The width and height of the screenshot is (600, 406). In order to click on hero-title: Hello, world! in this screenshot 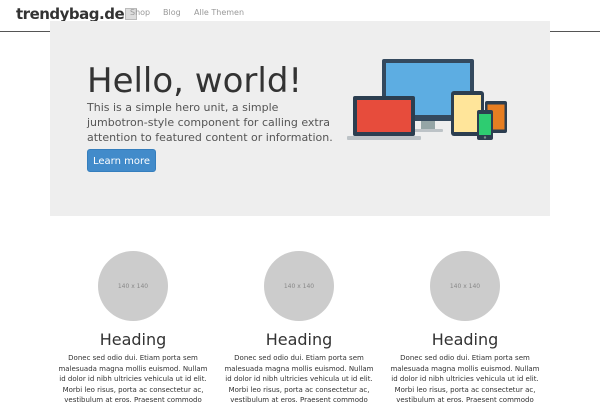, I will do `click(195, 81)`.